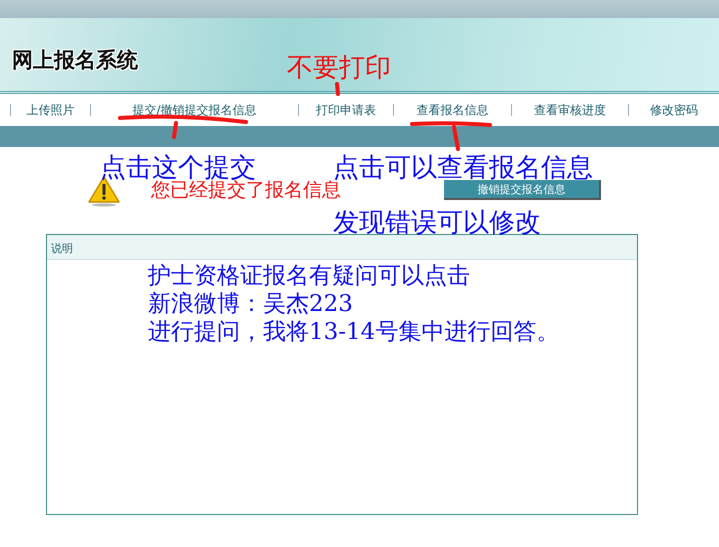  What do you see at coordinates (569, 110) in the screenshot?
I see `nav-link: 查看审核进度` at bounding box center [569, 110].